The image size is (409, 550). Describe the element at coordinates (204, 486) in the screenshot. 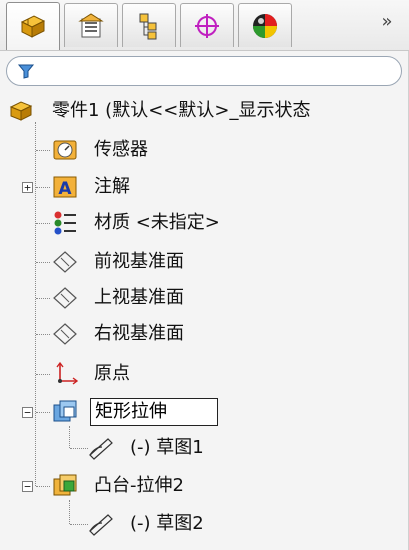

I see `tree-item-boss-extrude: − 凸台-拉伸2` at that location.